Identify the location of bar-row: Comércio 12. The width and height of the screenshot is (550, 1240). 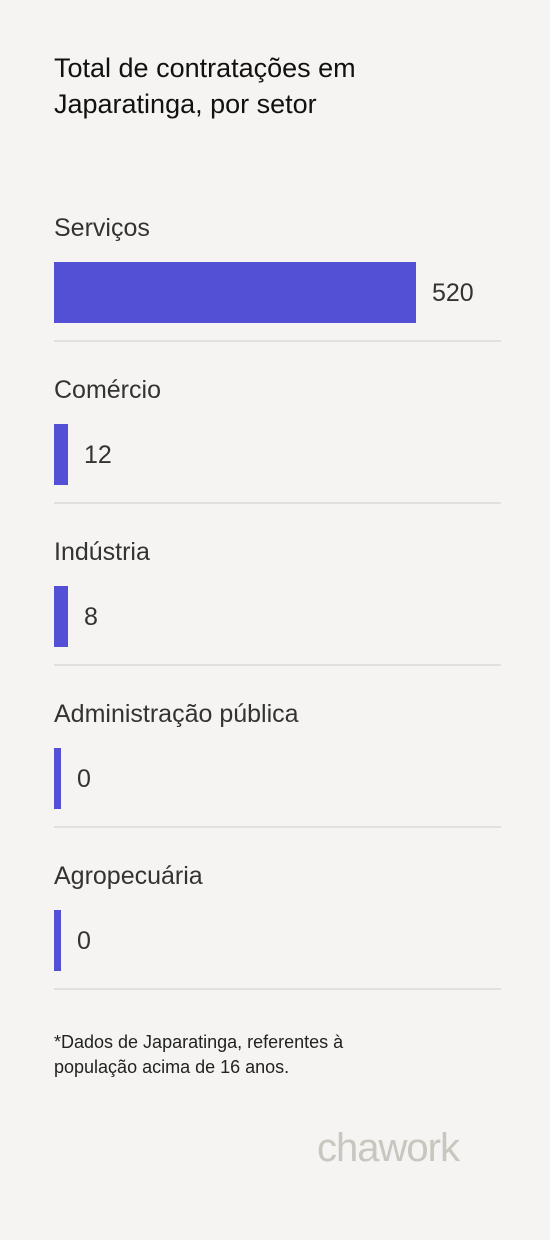
(277, 423).